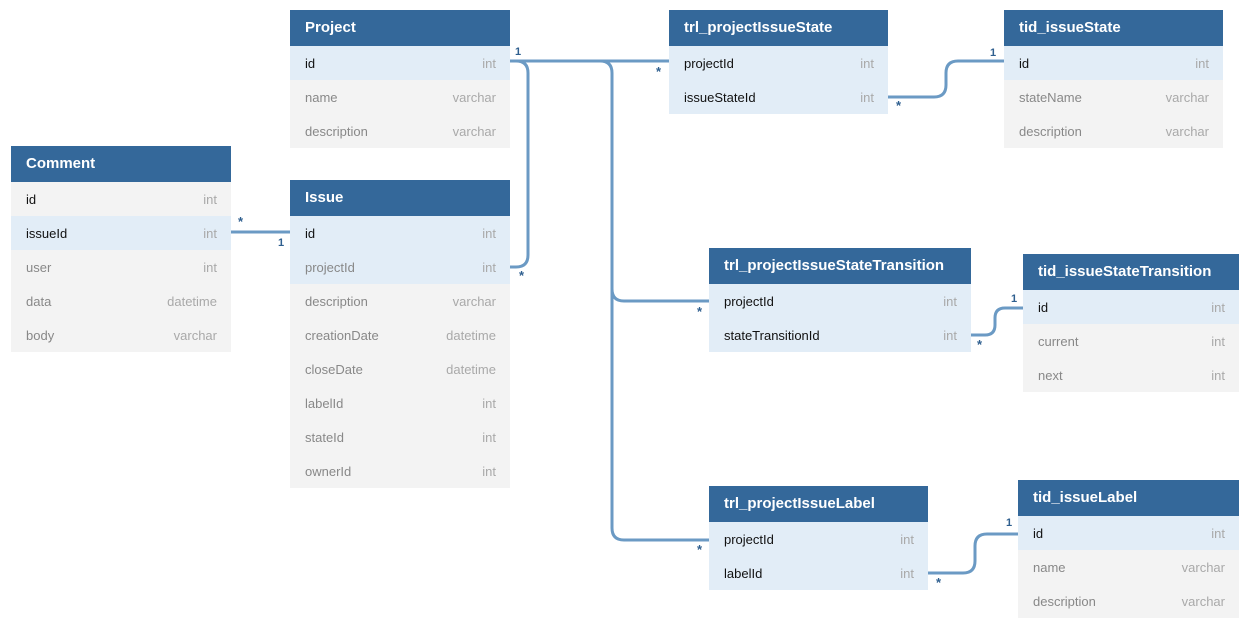 Image resolution: width=1239 pixels, height=618 pixels. I want to click on column-row: creationDate datetime, so click(400, 335).